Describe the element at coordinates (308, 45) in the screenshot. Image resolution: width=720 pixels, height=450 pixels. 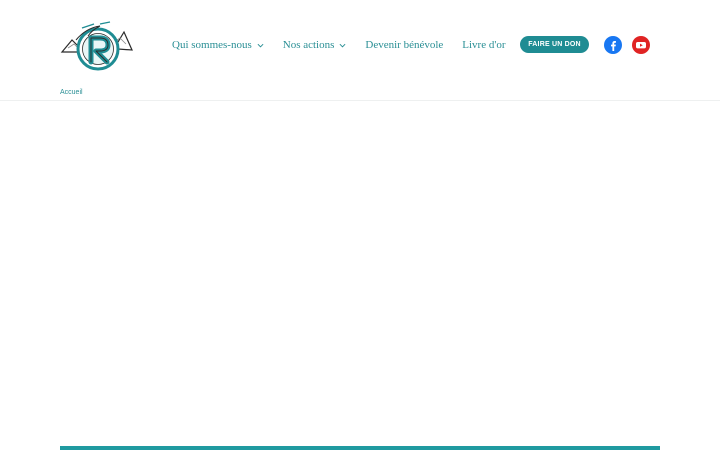
I see `nav-item-label: Nos actions` at that location.